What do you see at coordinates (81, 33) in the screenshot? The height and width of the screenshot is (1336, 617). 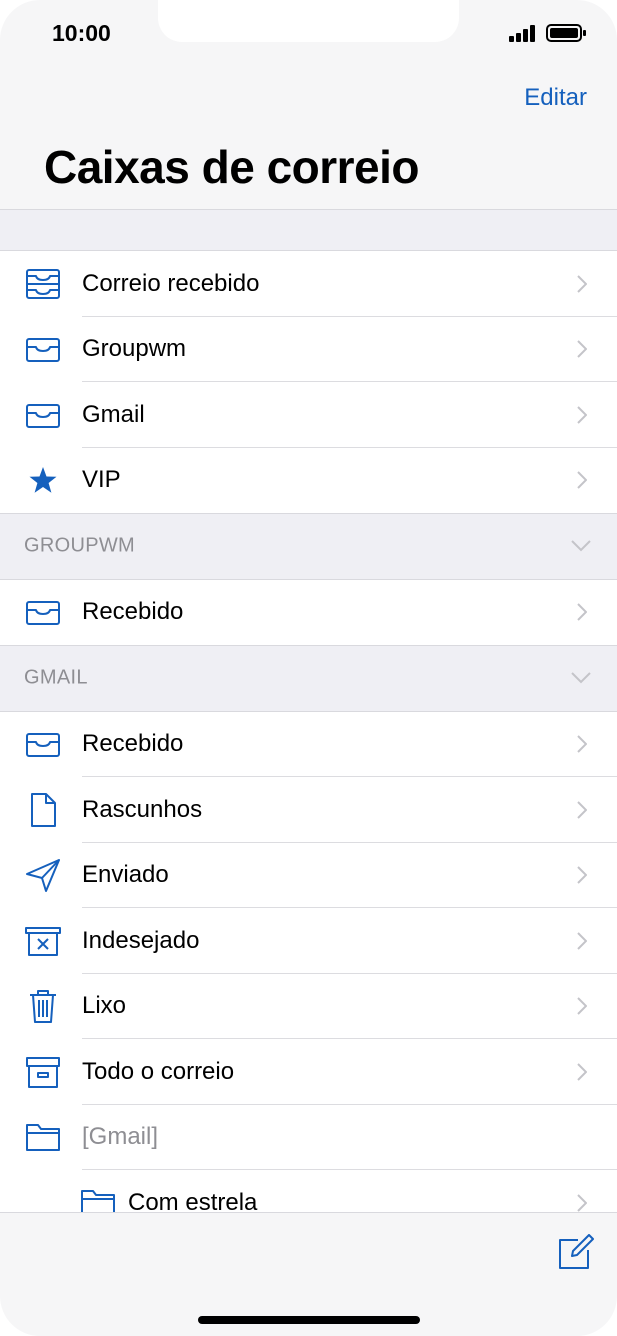 I see `status-time: 10:00` at bounding box center [81, 33].